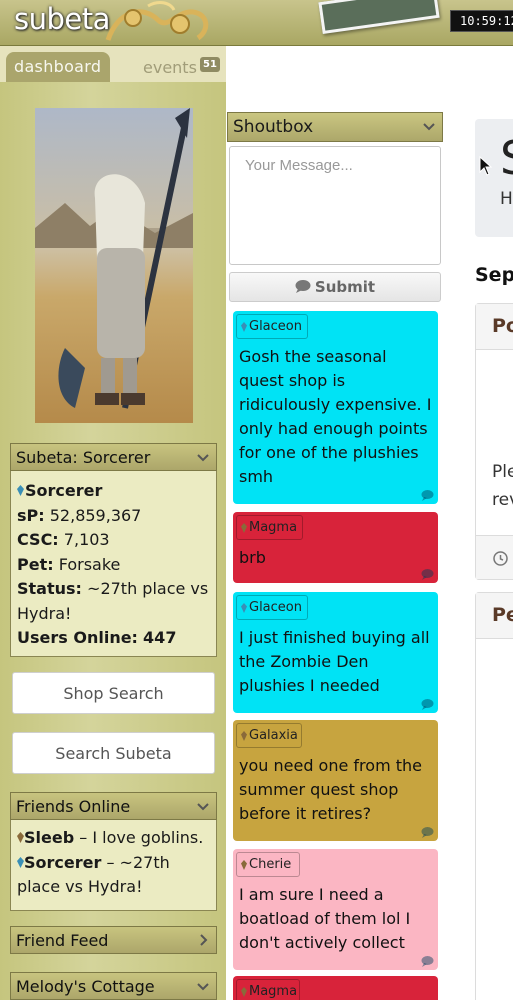  I want to click on pet-row: Pet: Forsake, so click(116, 565).